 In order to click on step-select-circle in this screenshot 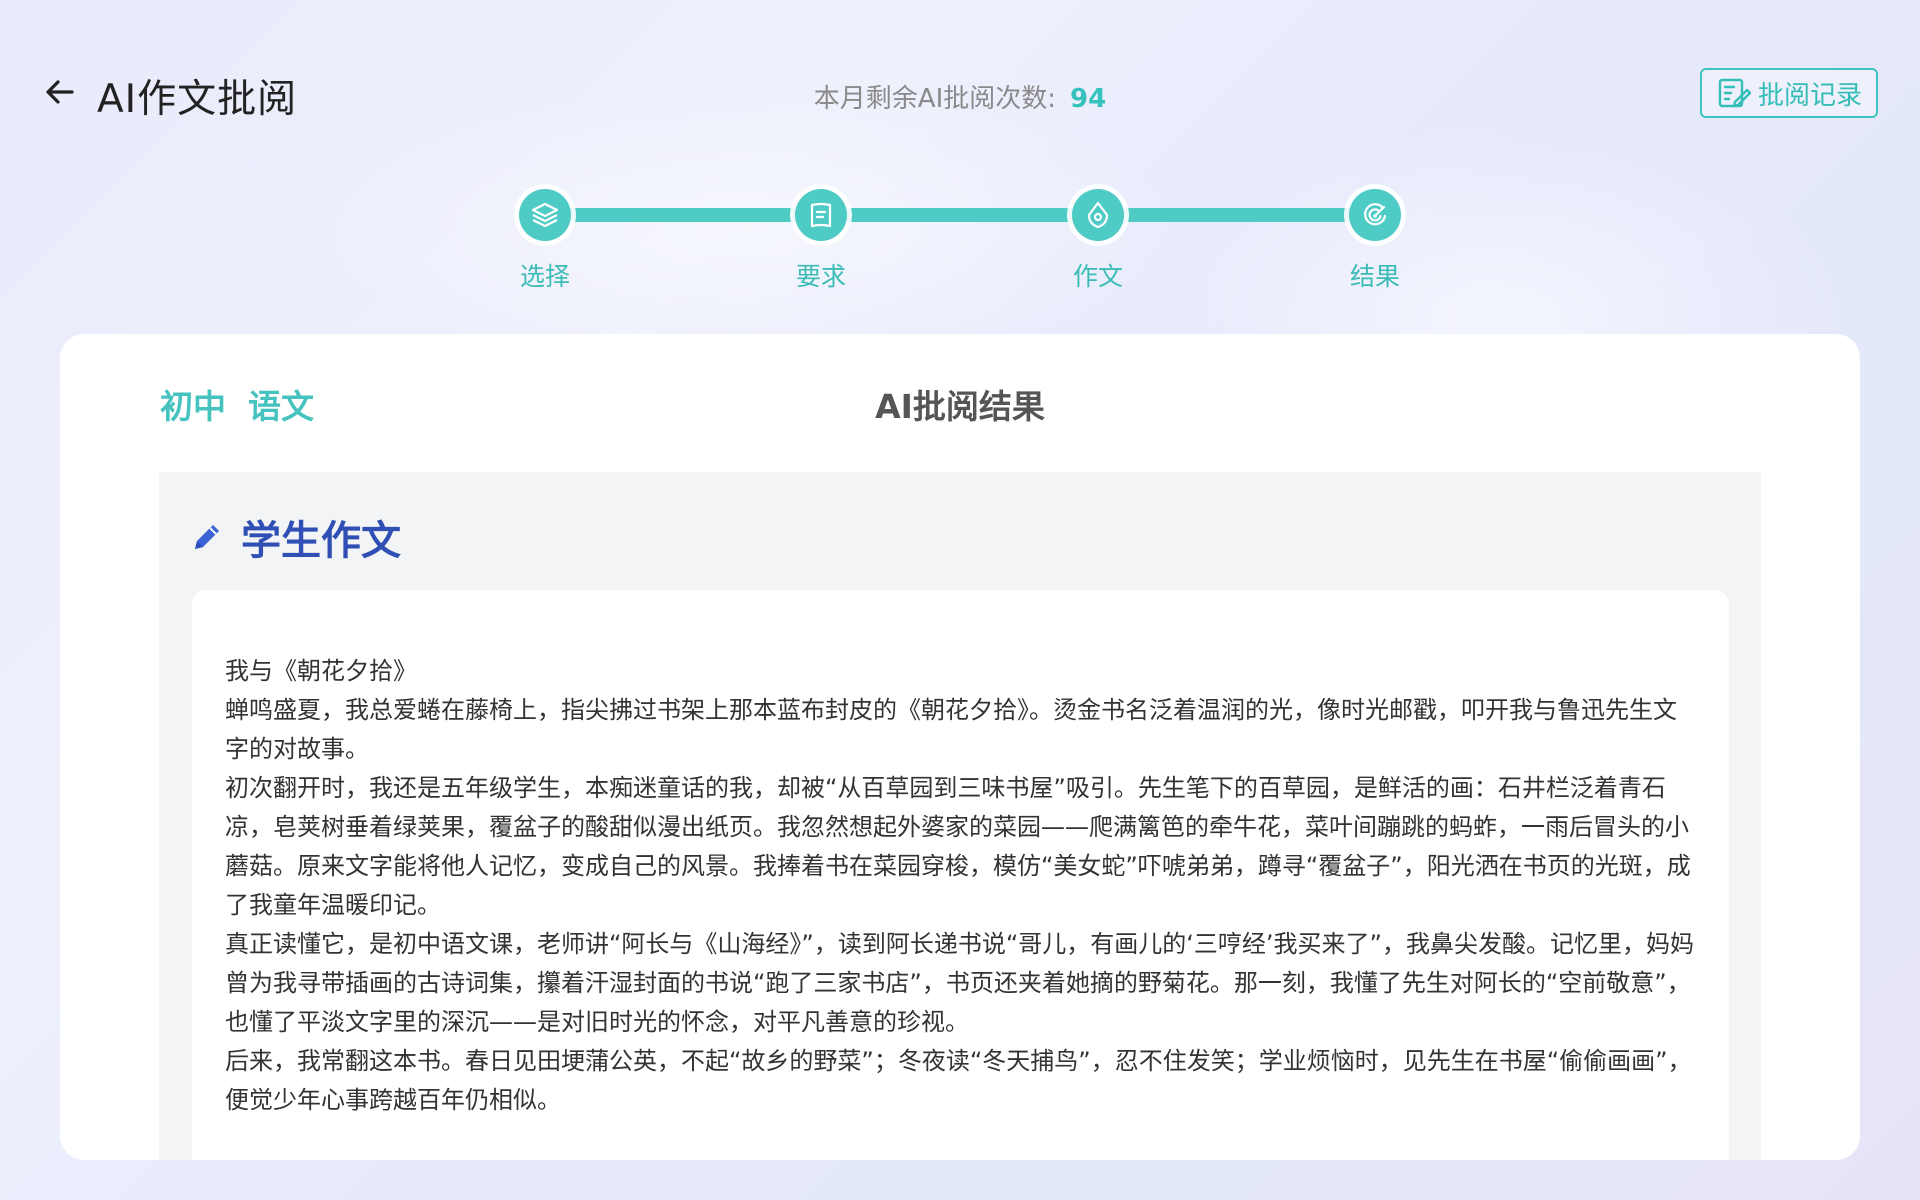, I will do `click(545, 215)`.